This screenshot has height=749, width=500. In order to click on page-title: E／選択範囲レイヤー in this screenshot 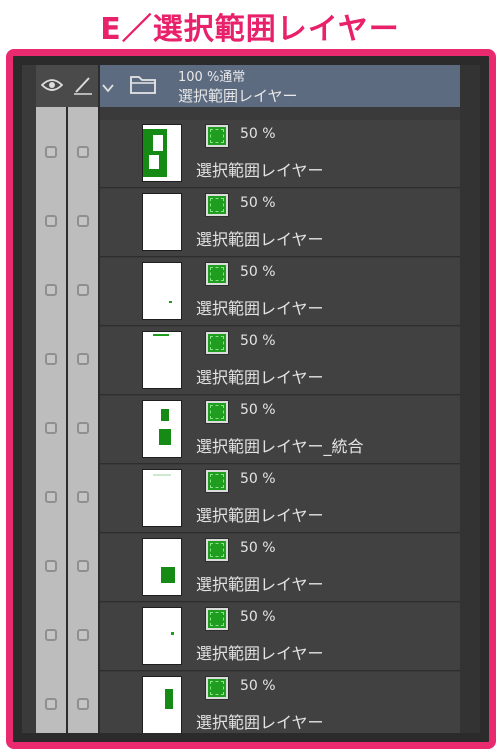, I will do `click(250, 29)`.